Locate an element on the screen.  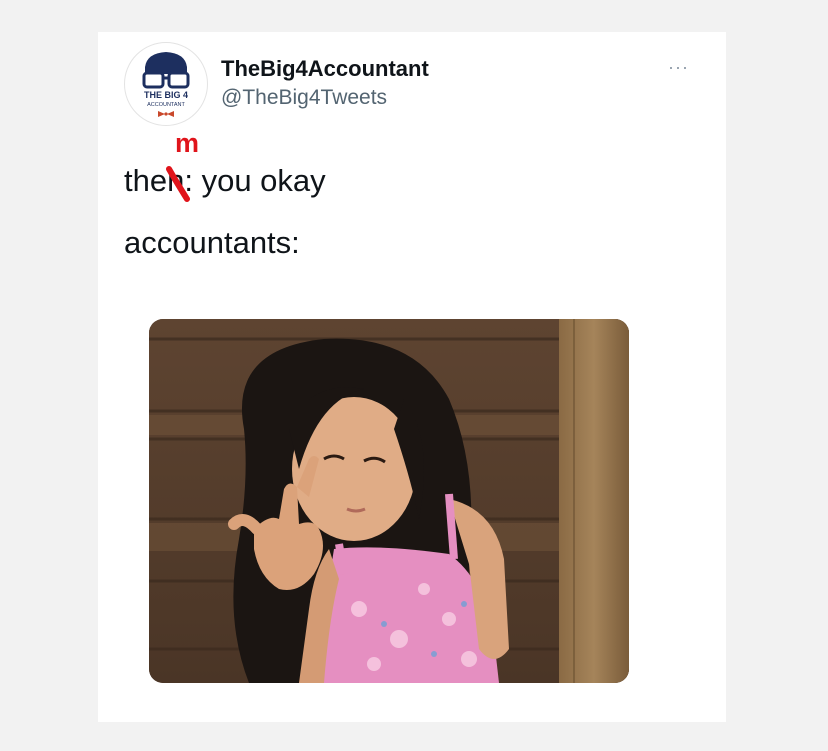
display-name: TheBig4Accountant is located at coordinates (325, 69).